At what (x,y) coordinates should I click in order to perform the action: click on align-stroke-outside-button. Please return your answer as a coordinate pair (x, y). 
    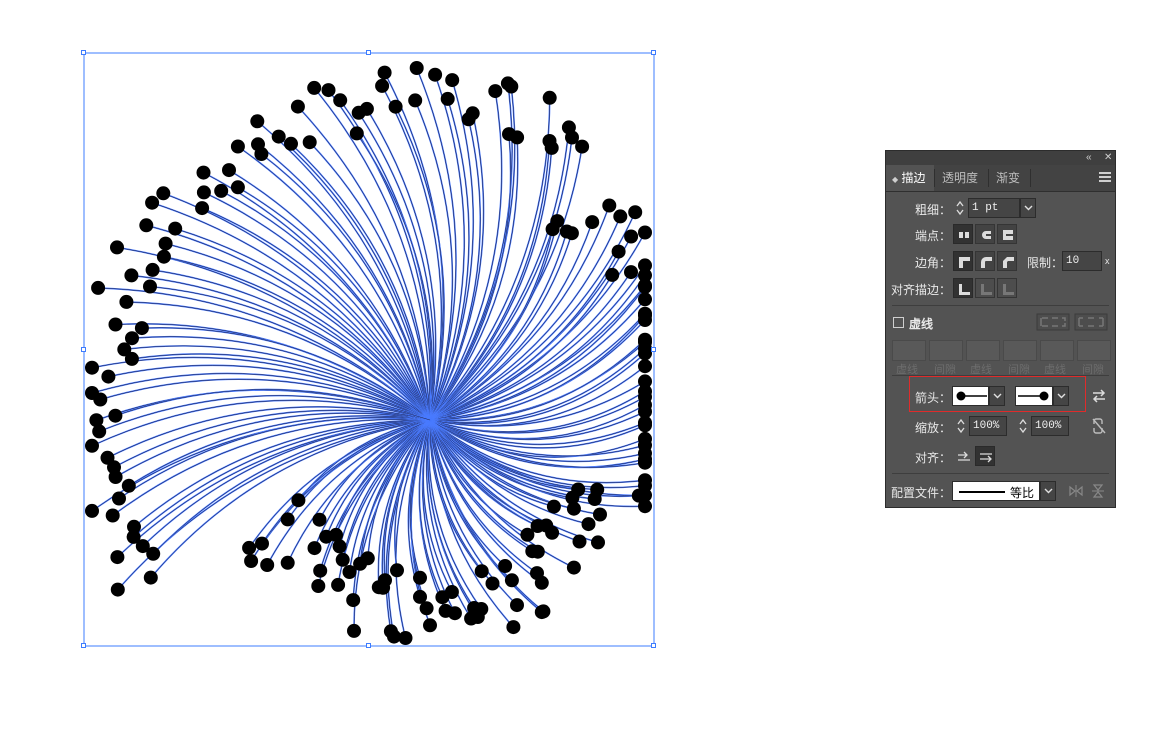
    Looking at the image, I should click on (1007, 288).